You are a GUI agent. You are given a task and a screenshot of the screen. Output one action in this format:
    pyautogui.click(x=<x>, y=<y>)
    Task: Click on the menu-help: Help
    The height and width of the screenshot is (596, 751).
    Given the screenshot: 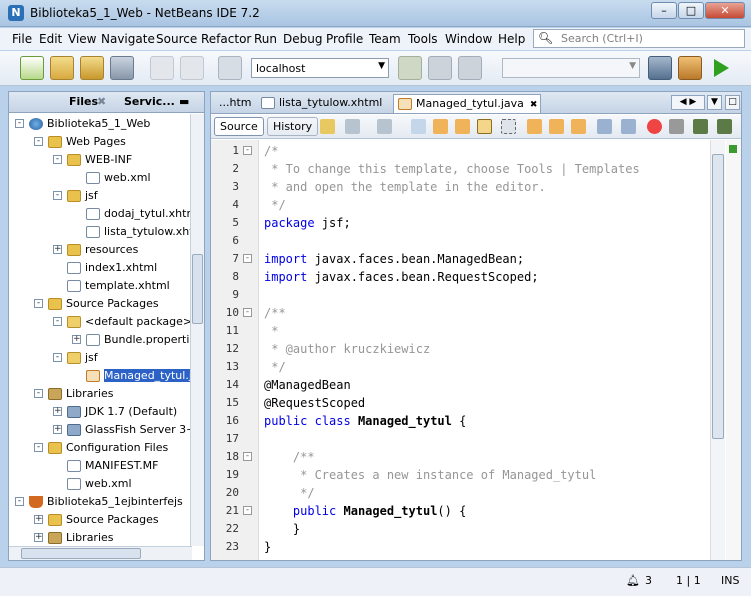 What is the action you would take?
    pyautogui.click(x=511, y=39)
    